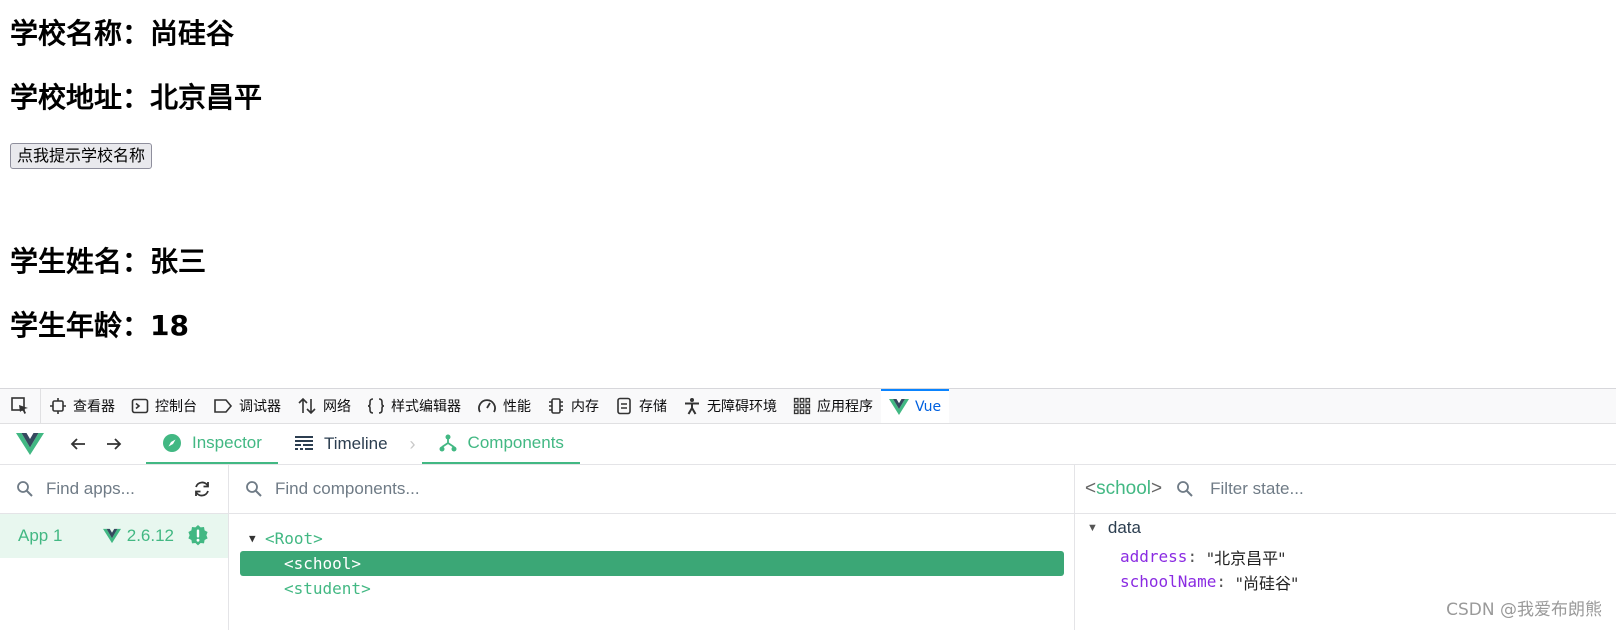 The image size is (1616, 630). Describe the element at coordinates (651, 538) in the screenshot. I see `tree-node-root: ▼ <Root>` at that location.